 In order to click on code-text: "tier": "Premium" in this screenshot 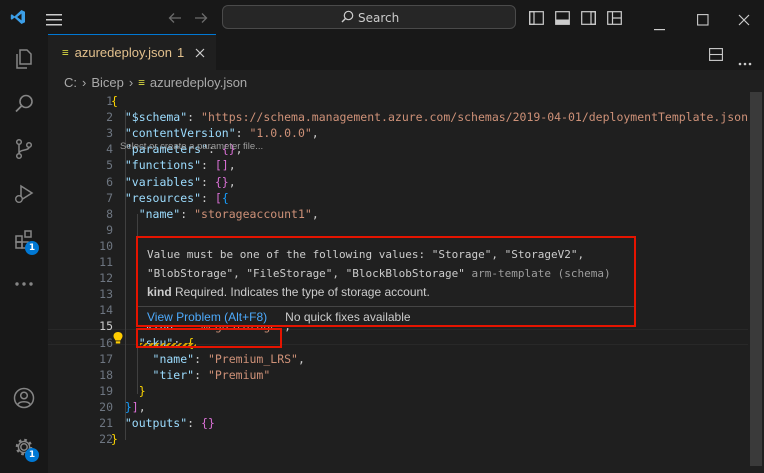, I will do `click(191, 375)`.